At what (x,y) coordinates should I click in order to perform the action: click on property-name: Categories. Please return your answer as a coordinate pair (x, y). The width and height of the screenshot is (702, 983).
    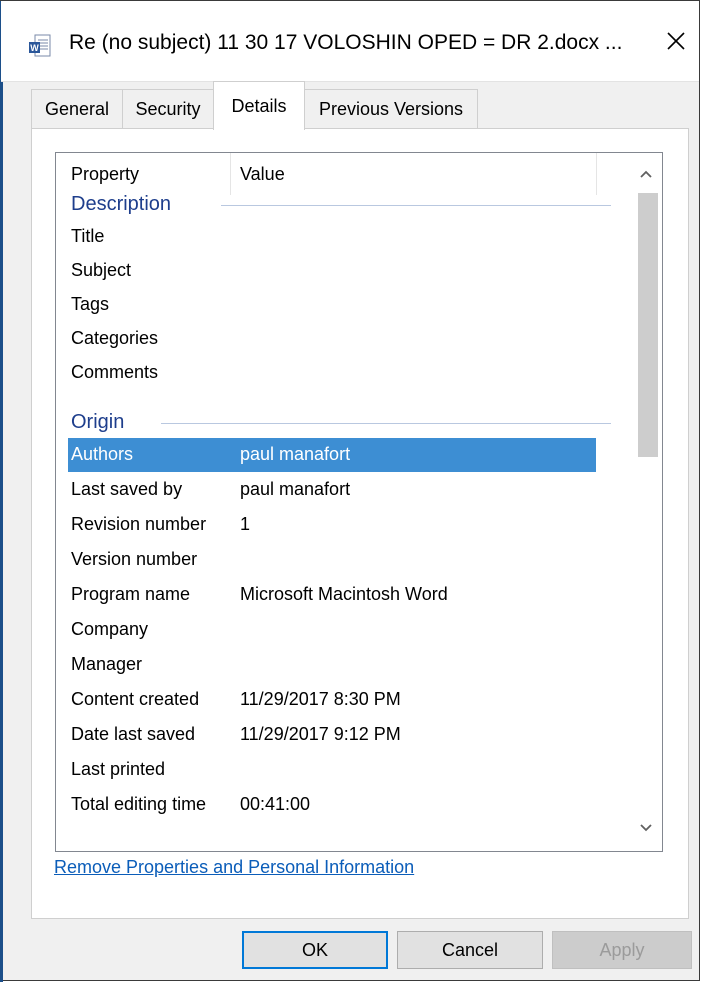
    Looking at the image, I should click on (115, 338).